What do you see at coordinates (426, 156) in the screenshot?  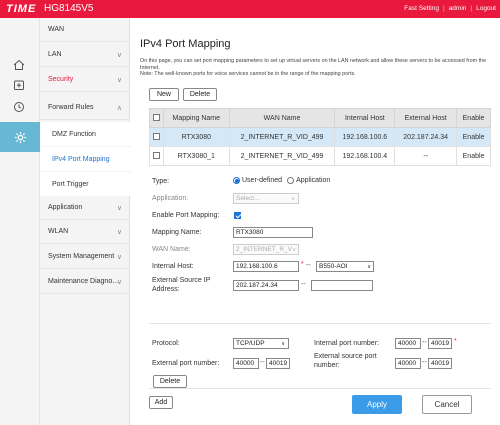 I see `cell-external-host: --` at bounding box center [426, 156].